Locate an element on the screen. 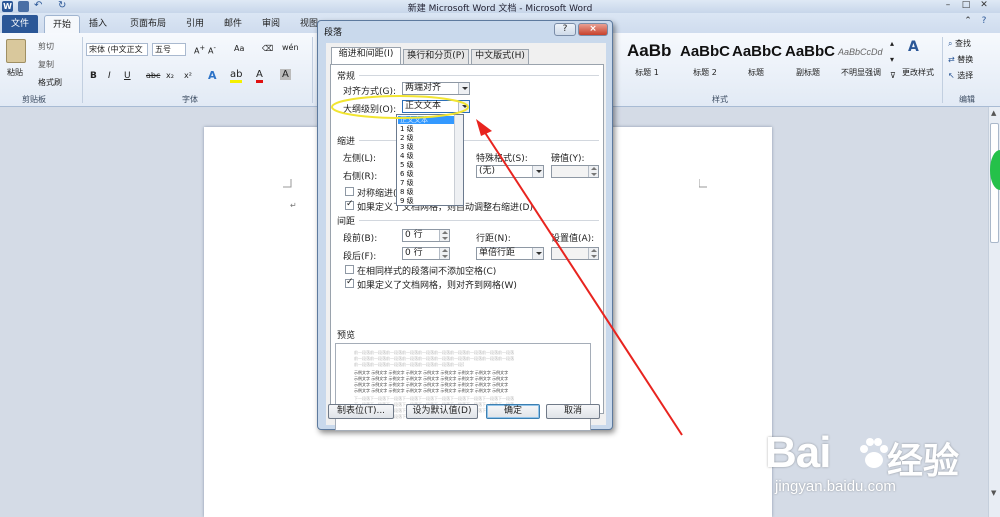  underline-button: U is located at coordinates (127, 76).